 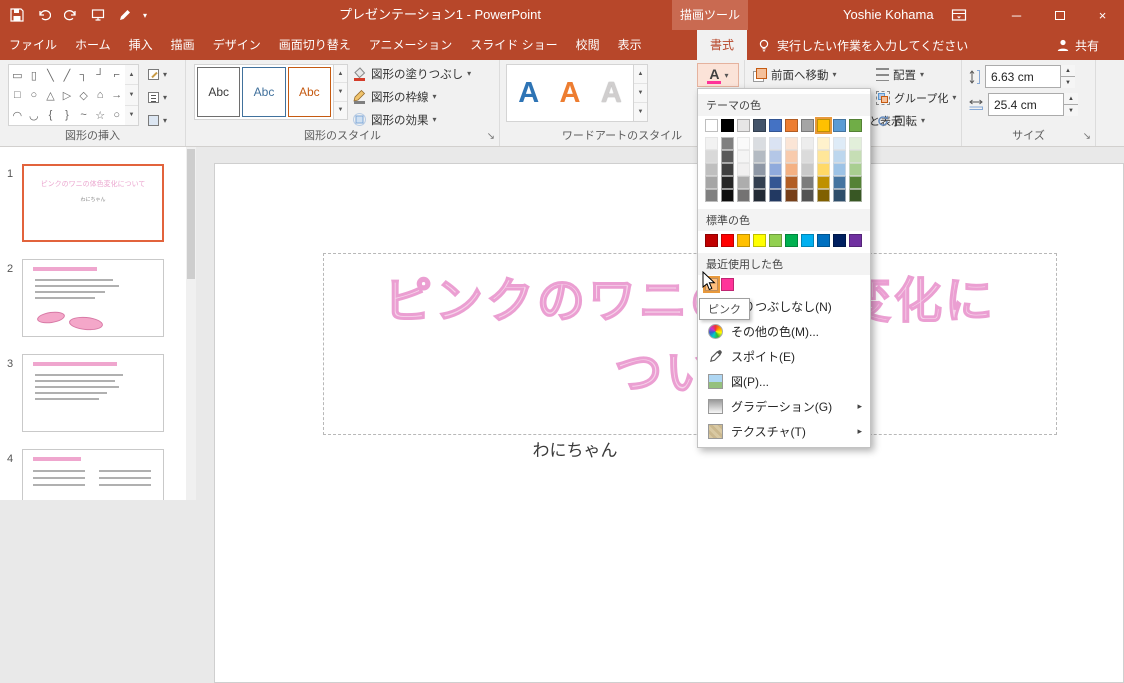 What do you see at coordinates (888, 15) in the screenshot?
I see `user-name: Yoshie Kohama` at bounding box center [888, 15].